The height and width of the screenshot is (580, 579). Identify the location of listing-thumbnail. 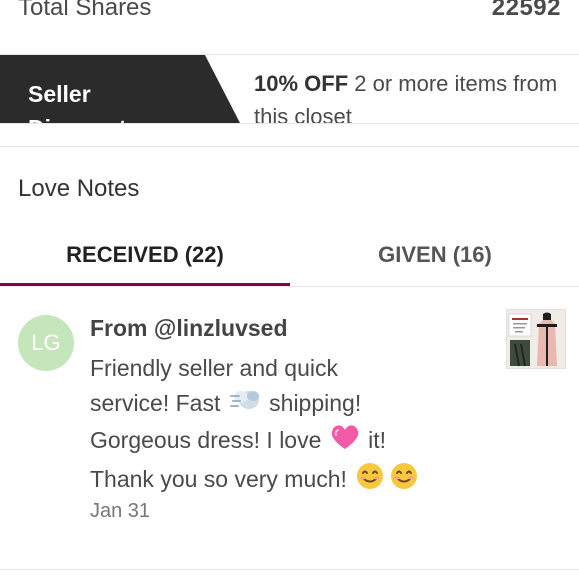
(536, 339).